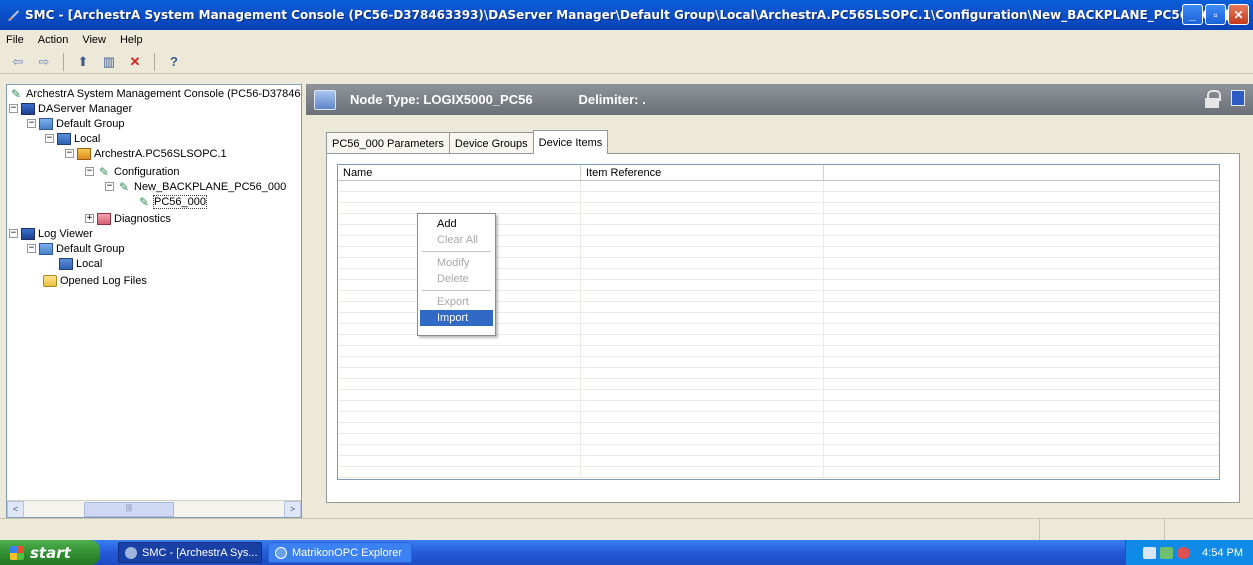 The width and height of the screenshot is (1253, 565). What do you see at coordinates (1184, 552) in the screenshot?
I see `security-shield-icon` at bounding box center [1184, 552].